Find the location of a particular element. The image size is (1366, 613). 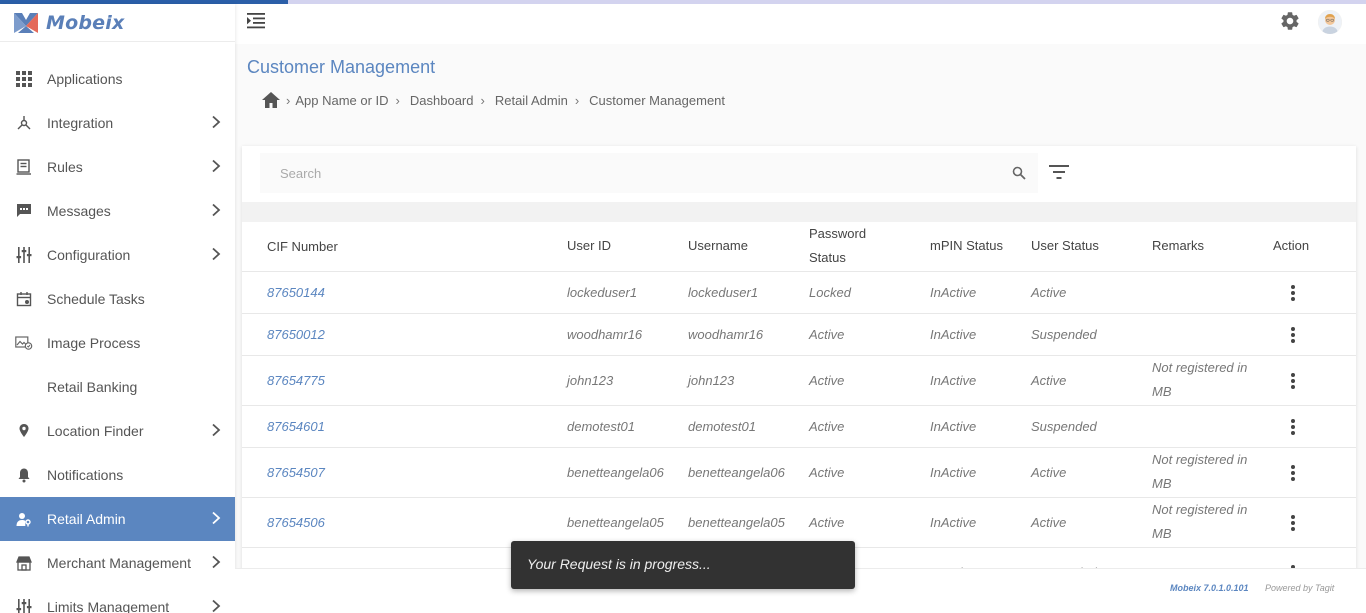

sidebar-item-label: Merchant Management is located at coordinates (119, 563).